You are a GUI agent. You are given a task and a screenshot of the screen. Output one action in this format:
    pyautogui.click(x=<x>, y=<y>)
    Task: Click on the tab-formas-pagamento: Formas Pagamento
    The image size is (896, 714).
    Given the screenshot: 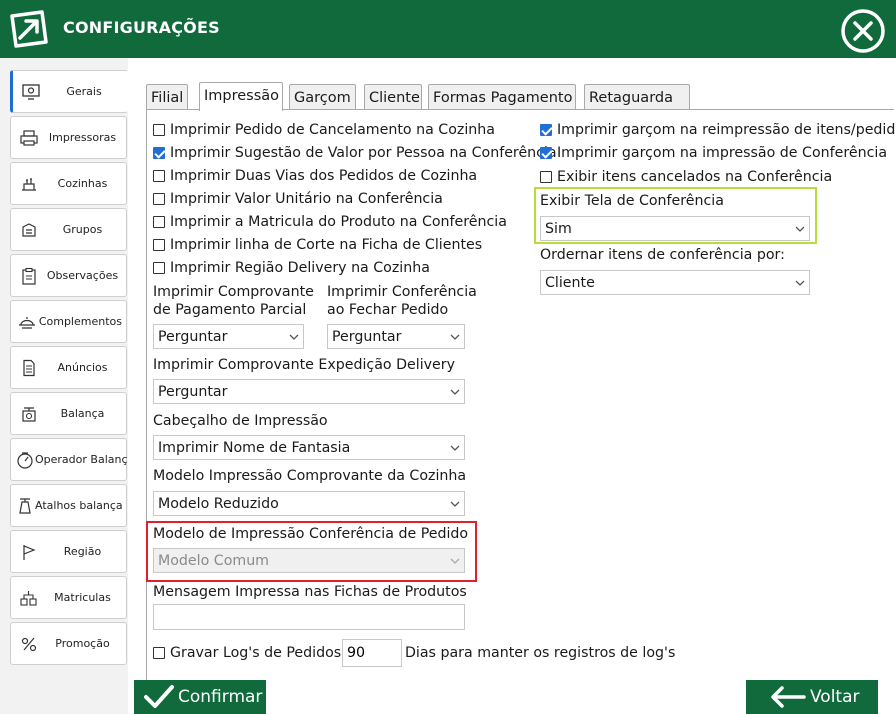 What is the action you would take?
    pyautogui.click(x=502, y=97)
    